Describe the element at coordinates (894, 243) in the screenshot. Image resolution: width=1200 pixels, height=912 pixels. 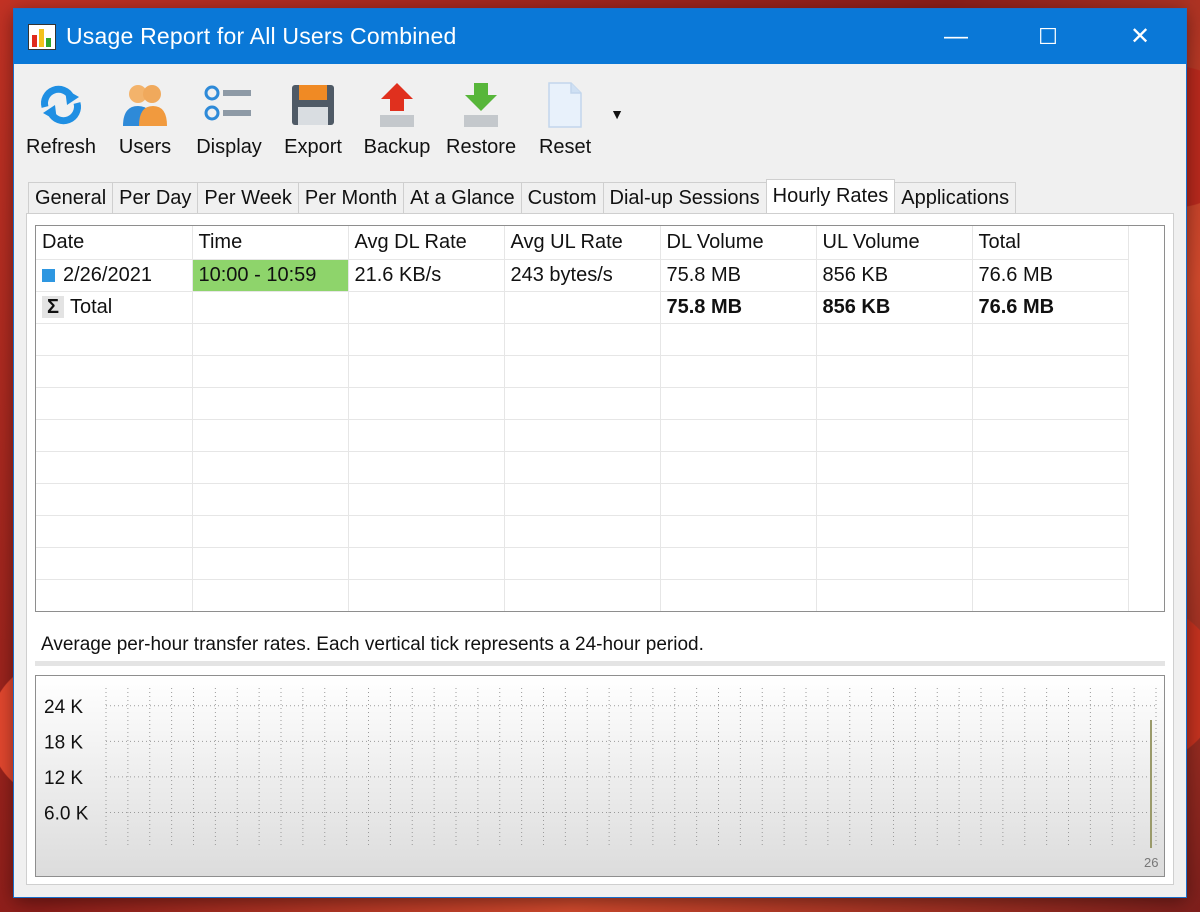
I see `column-header-ul-volume: UL Volume` at that location.